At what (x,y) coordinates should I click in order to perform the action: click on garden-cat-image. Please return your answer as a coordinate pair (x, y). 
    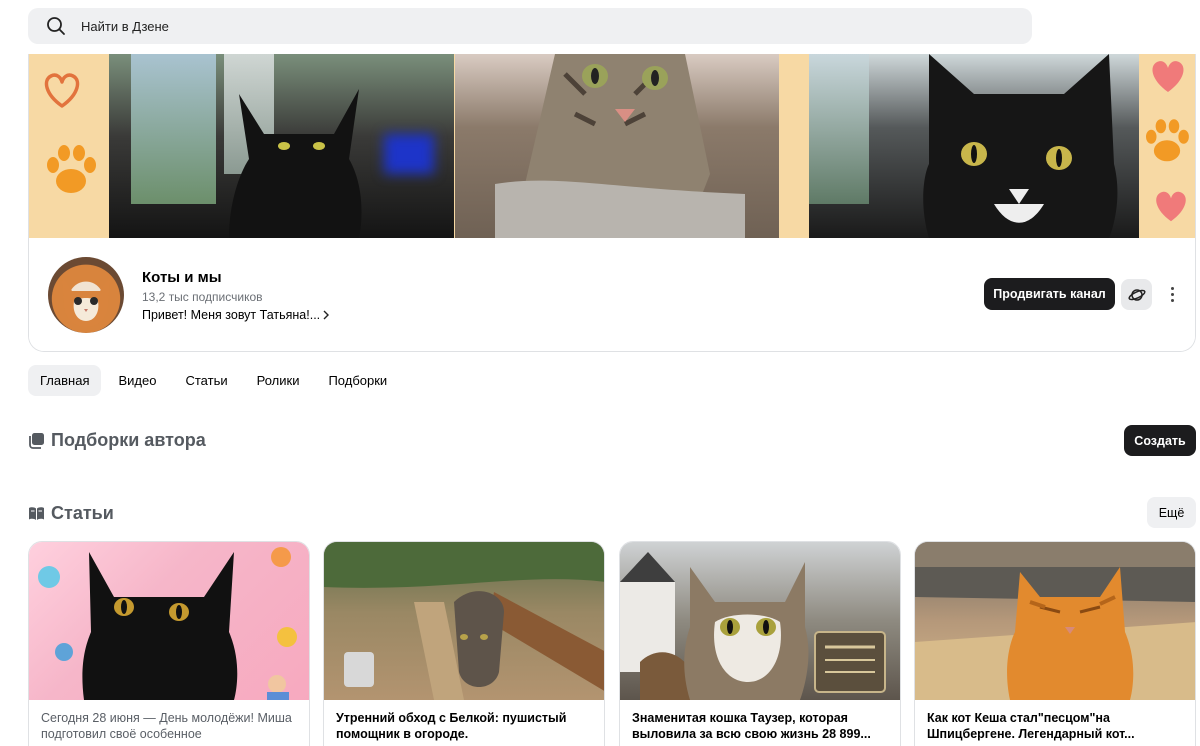
    Looking at the image, I should click on (464, 621).